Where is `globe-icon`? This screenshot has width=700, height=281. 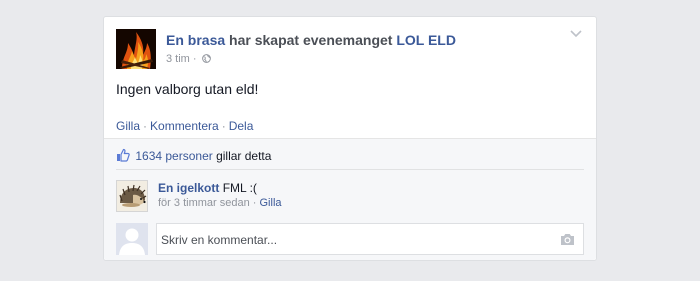 globe-icon is located at coordinates (206, 58).